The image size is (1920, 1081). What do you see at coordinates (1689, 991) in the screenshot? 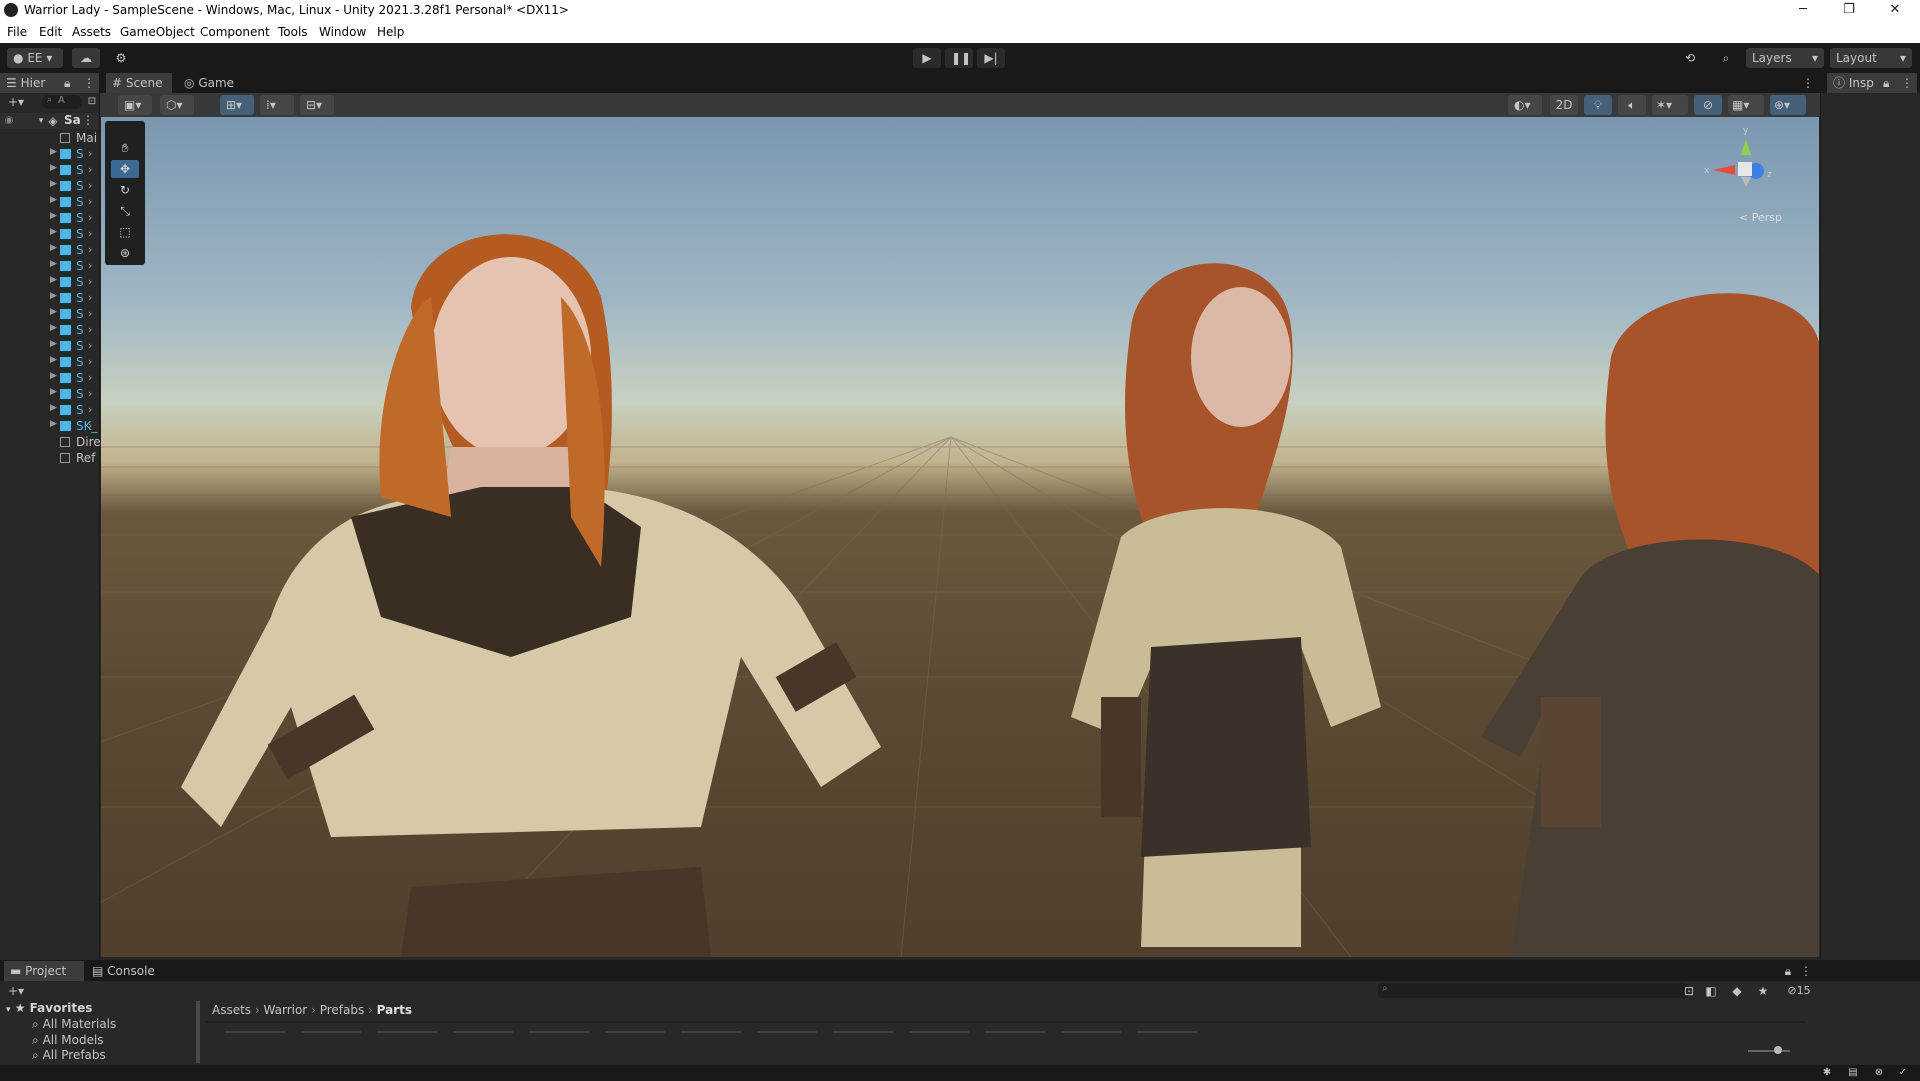
I see `search-by-type-icon: ⊡` at bounding box center [1689, 991].